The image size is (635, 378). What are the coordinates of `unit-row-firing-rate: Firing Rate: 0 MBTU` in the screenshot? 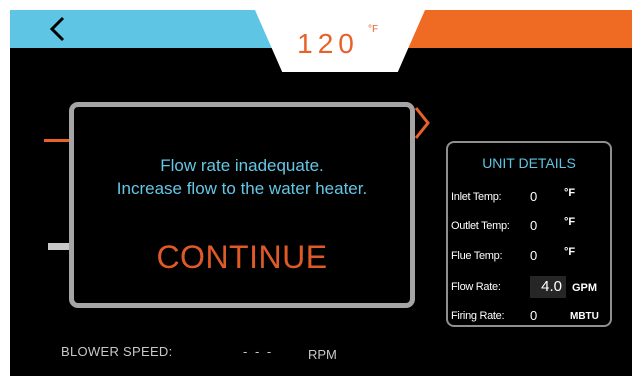 It's located at (529, 316).